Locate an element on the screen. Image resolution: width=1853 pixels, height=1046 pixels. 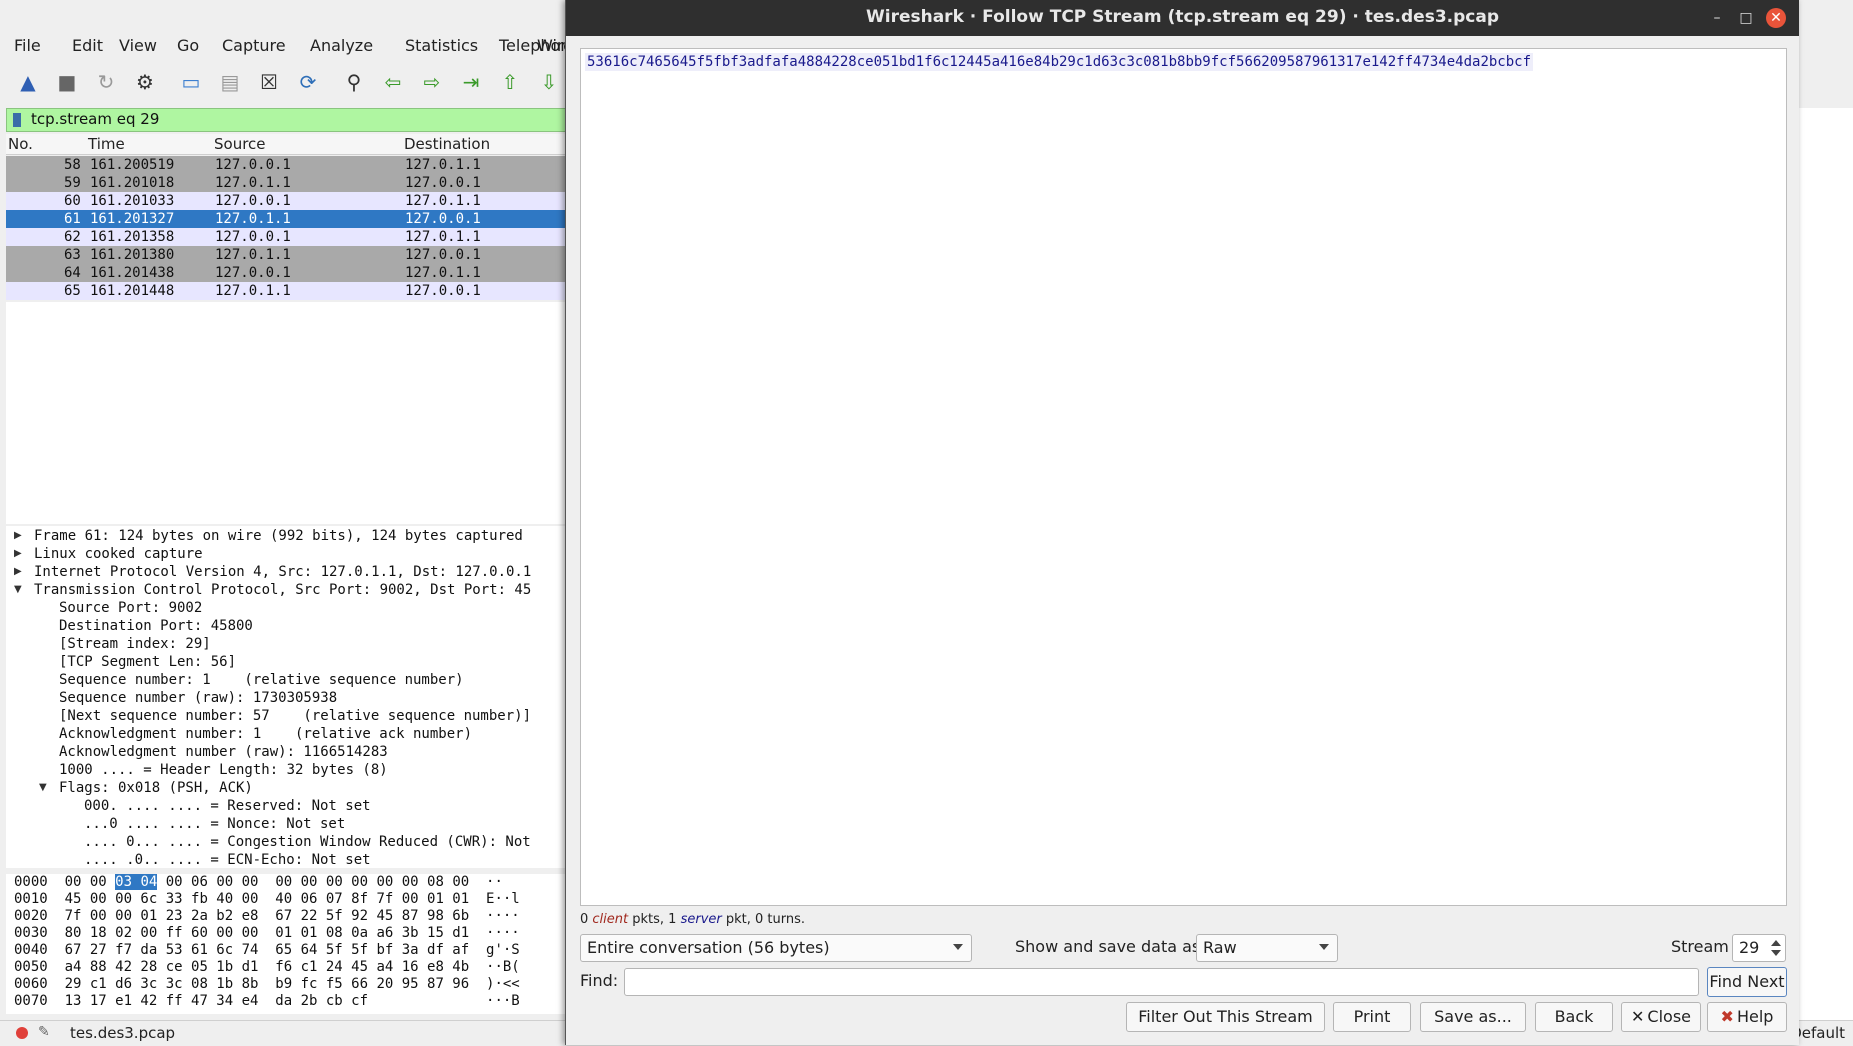
print-button: Print is located at coordinates (1372, 1017).